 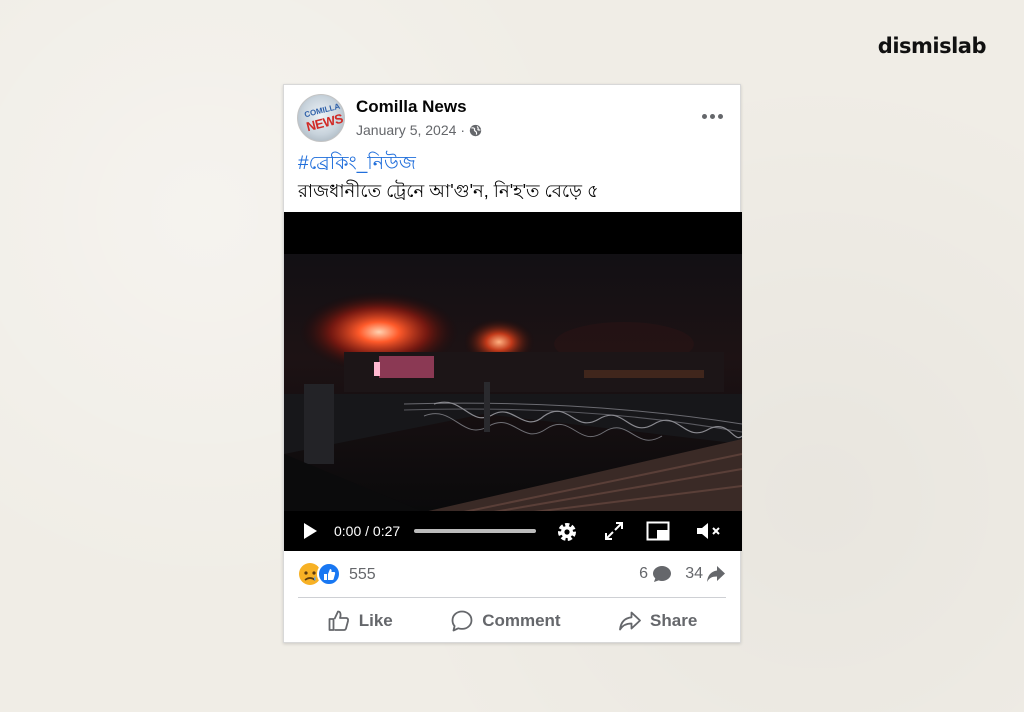 What do you see at coordinates (406, 130) in the screenshot?
I see `post-date: January 5, 2024` at bounding box center [406, 130].